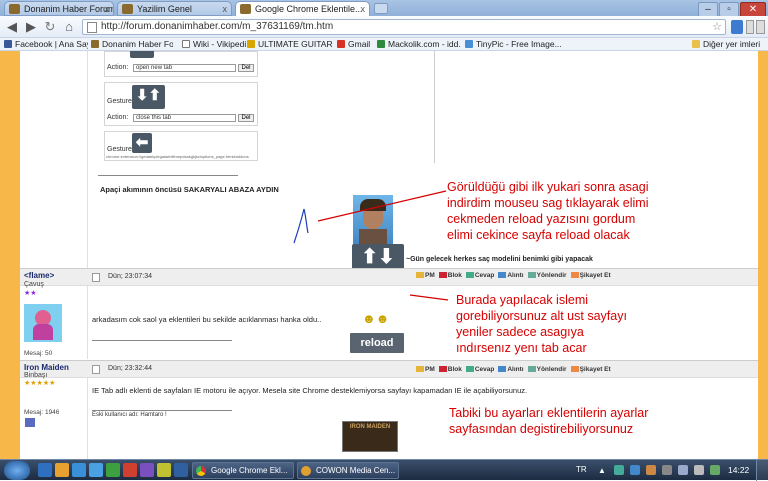 The height and width of the screenshot is (481, 768). What do you see at coordinates (51, 44) in the screenshot?
I see `bookmark-label: Facebook | Ana Sayfa` at bounding box center [51, 44].